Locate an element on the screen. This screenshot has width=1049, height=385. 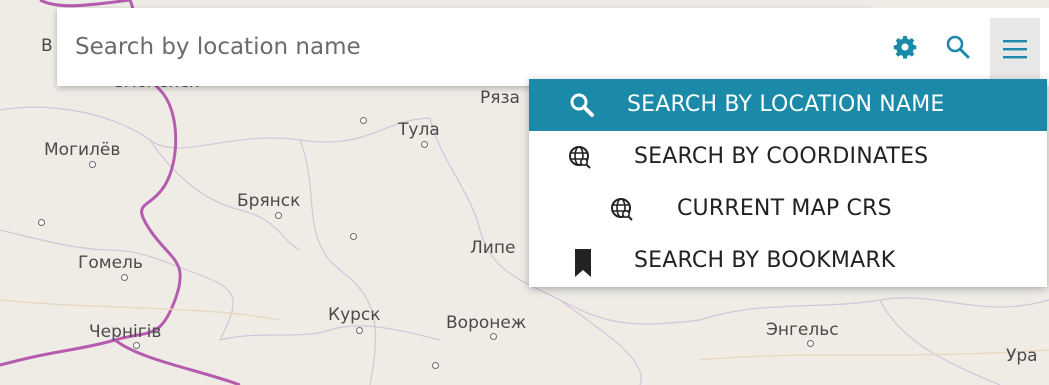
menu-item-label: SEARCH BY COORDINATES is located at coordinates (781, 156).